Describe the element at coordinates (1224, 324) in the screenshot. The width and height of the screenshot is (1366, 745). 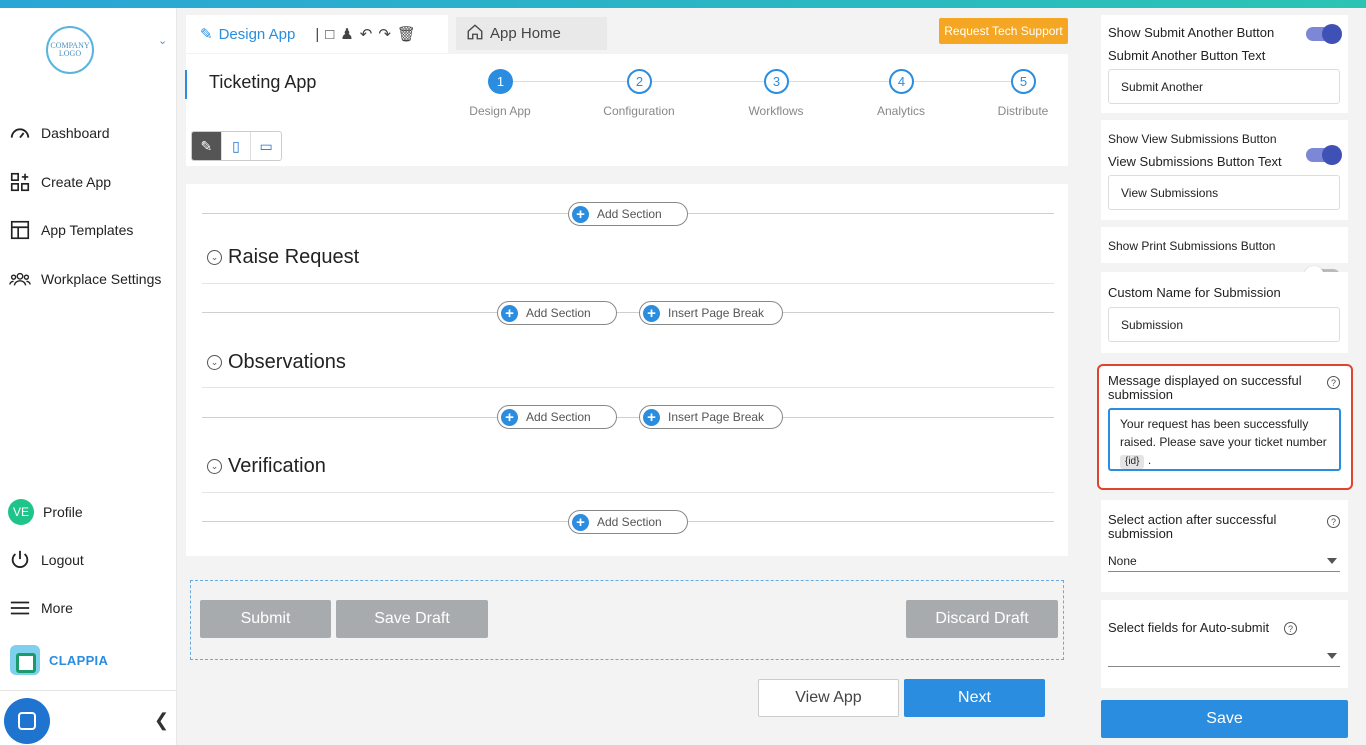
I see `custom-name-input: Submission` at that location.